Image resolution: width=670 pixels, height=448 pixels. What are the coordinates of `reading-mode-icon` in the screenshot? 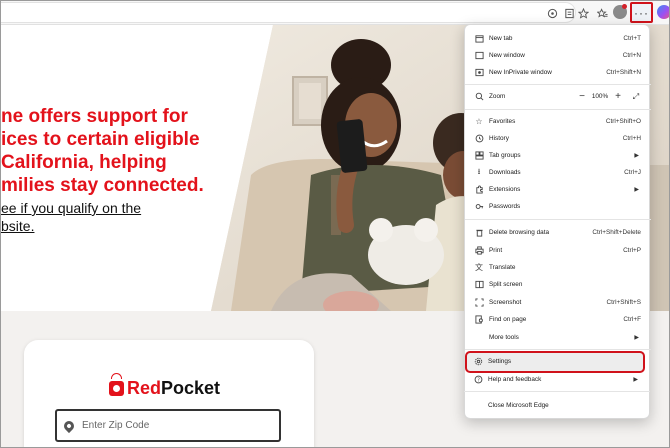 It's located at (569, 13).